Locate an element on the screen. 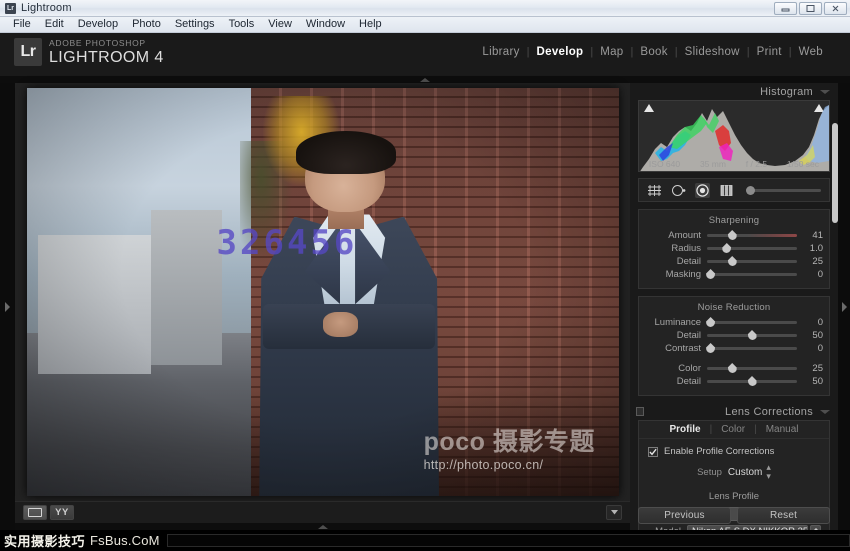 The height and width of the screenshot is (551, 850). sharpening-detail-track is located at coordinates (752, 261).